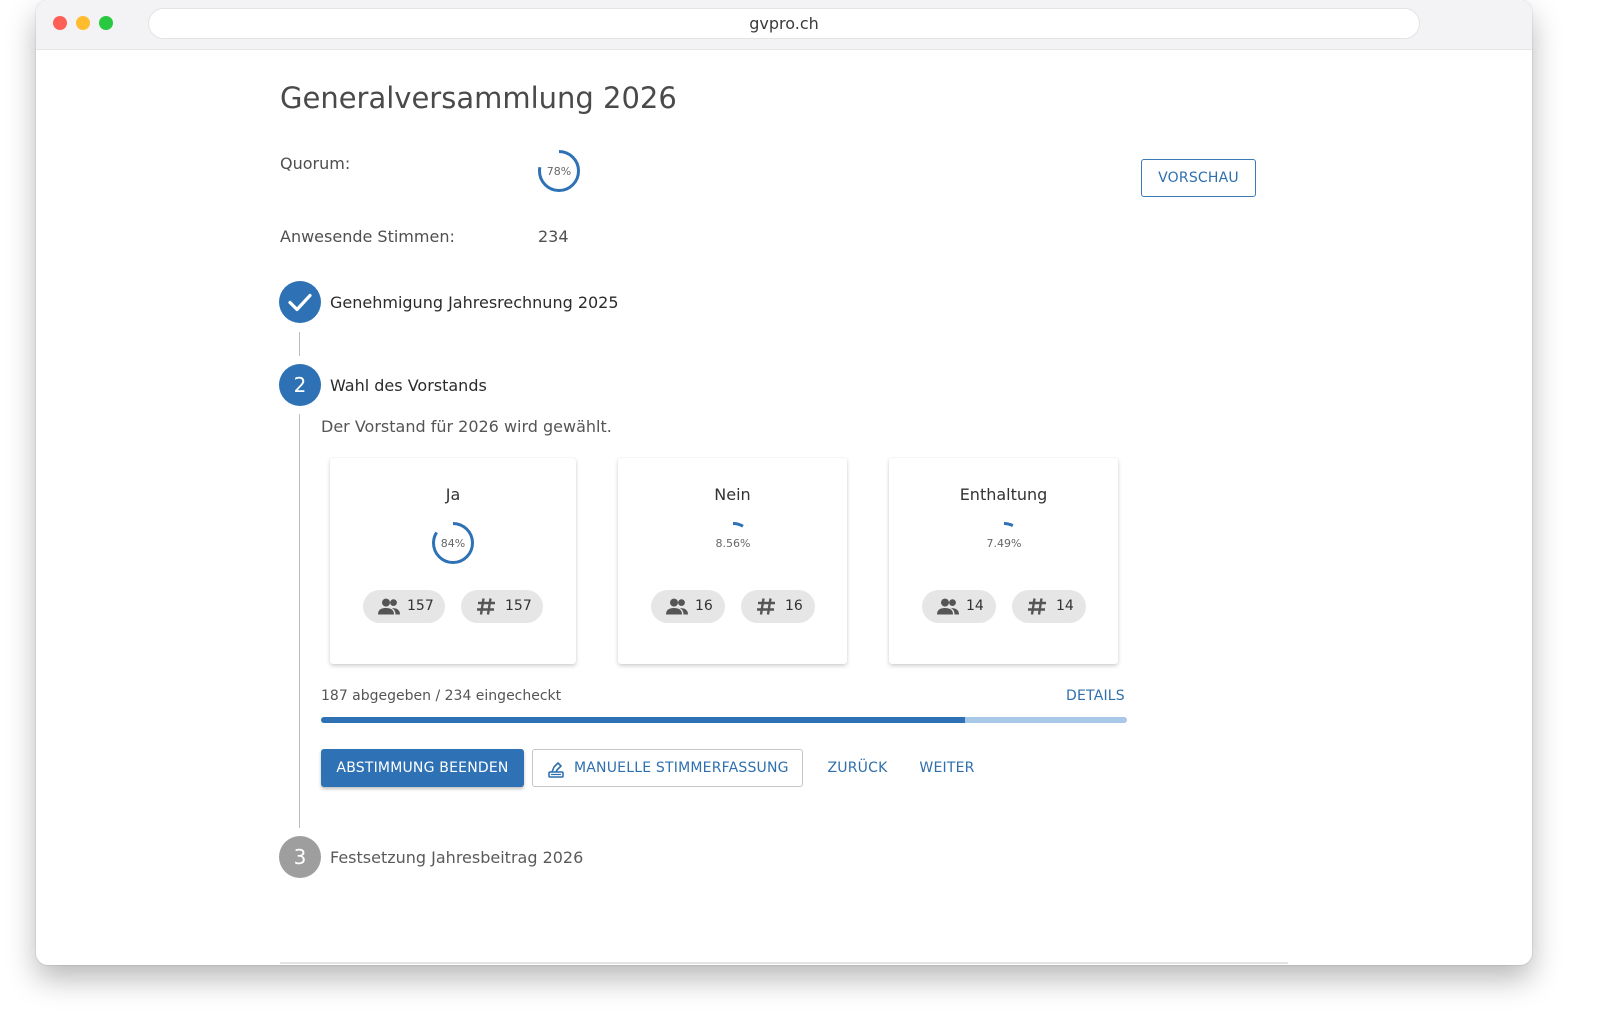 The height and width of the screenshot is (1021, 1600). I want to click on step-1-done-indicator, so click(300, 302).